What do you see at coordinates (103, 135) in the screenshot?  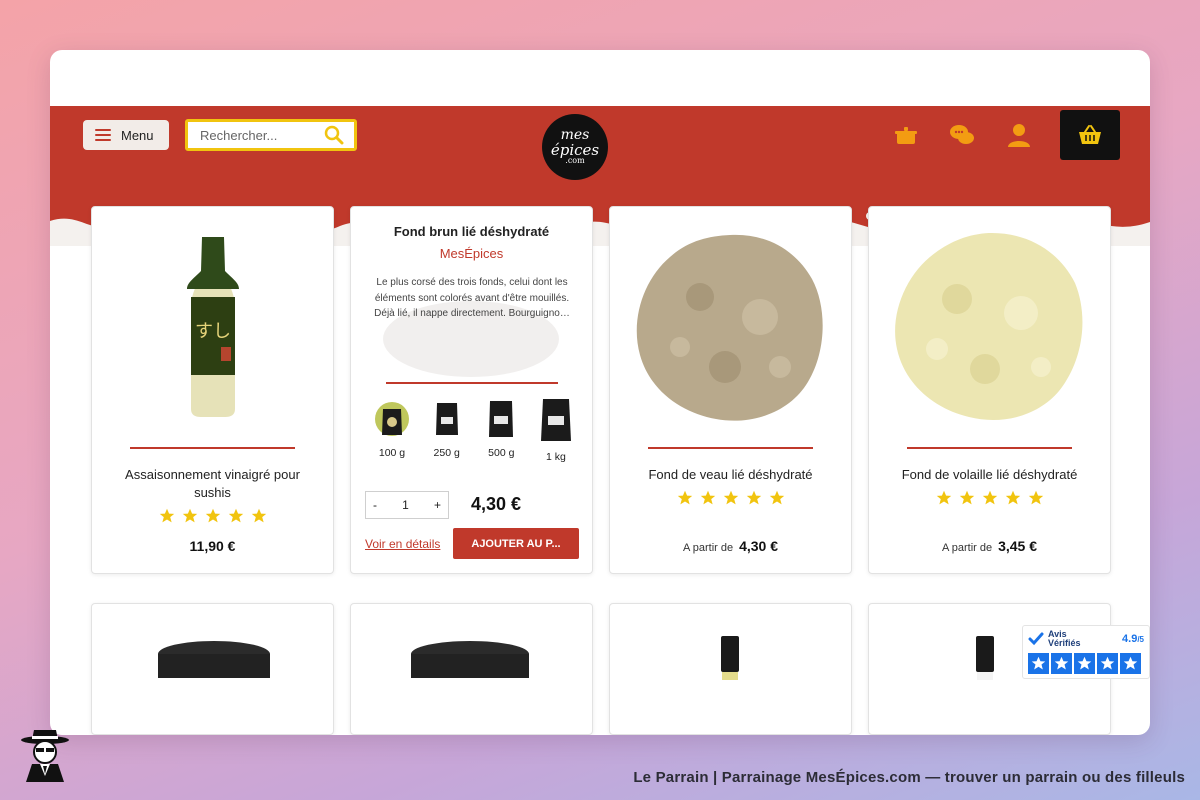 I see `burger-menu-icon` at bounding box center [103, 135].